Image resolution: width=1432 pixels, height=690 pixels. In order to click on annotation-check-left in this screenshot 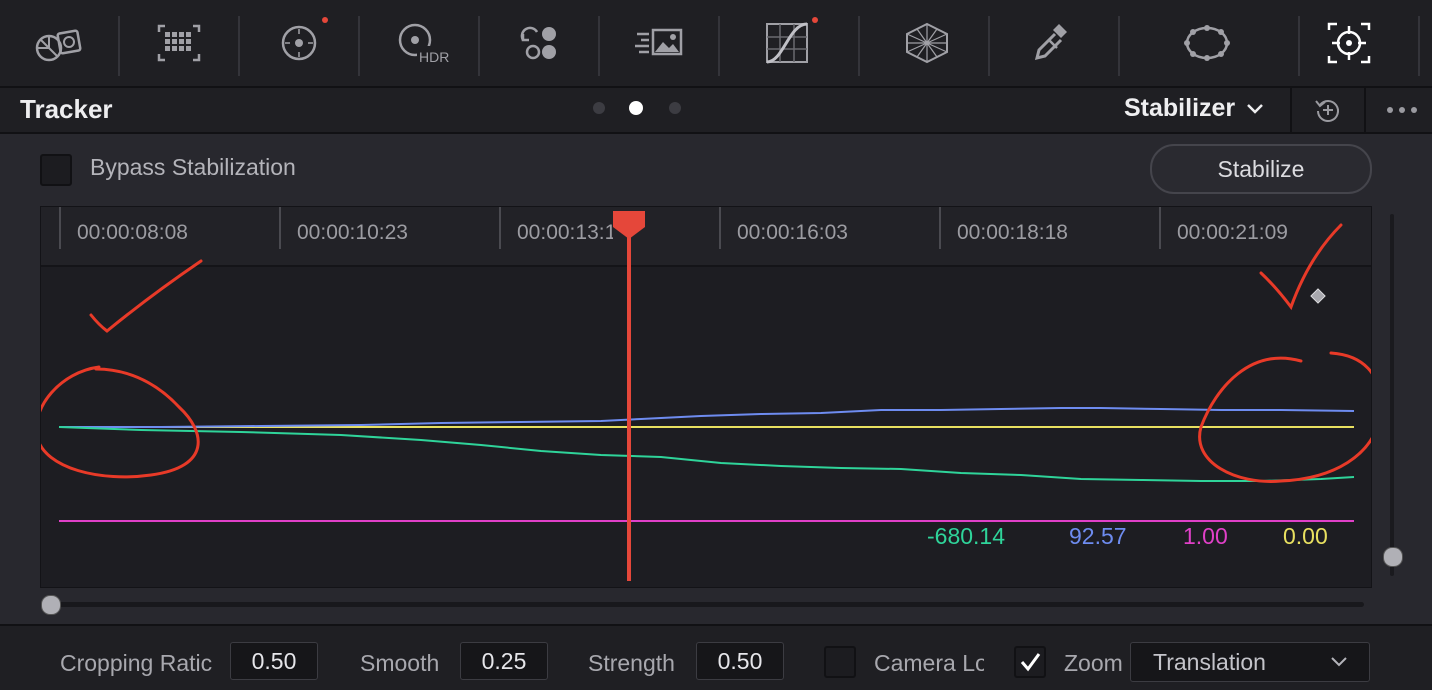, I will do `click(146, 296)`.